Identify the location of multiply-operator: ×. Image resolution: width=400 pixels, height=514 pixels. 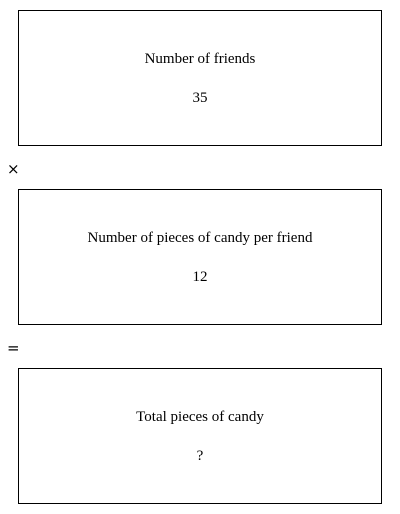
(13, 169).